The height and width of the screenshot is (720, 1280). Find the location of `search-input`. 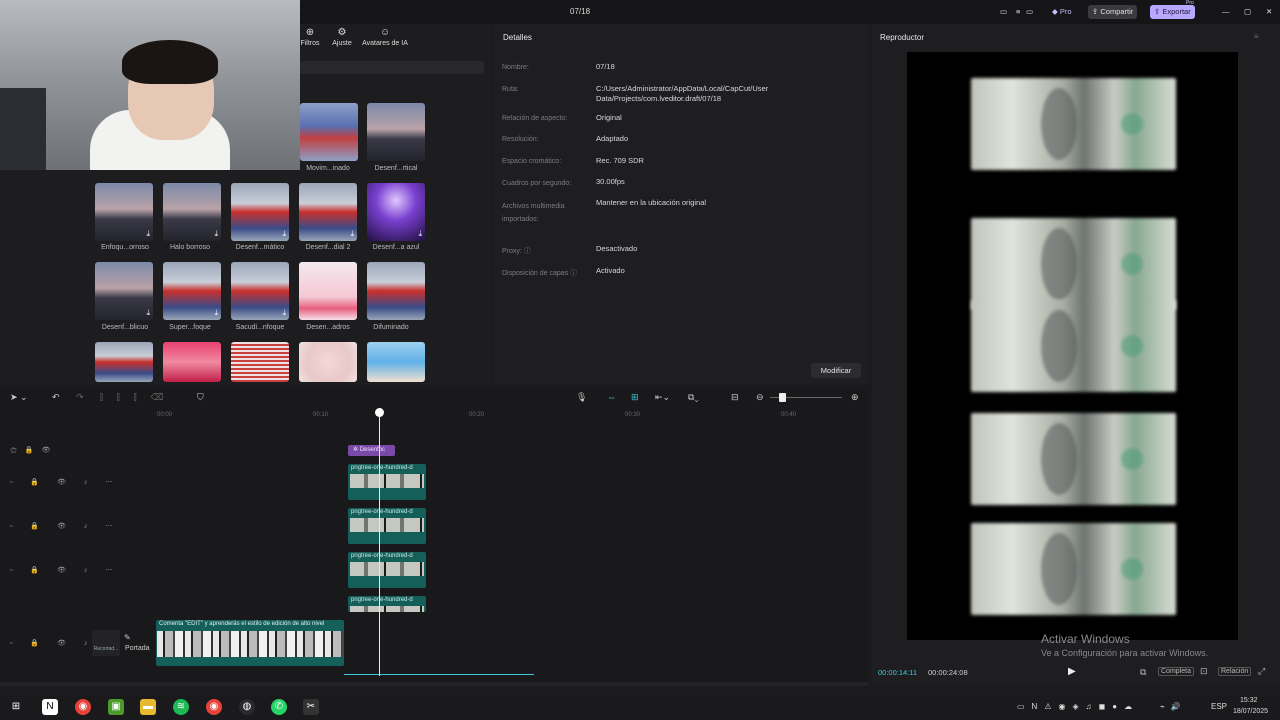

search-input is located at coordinates (392, 67).